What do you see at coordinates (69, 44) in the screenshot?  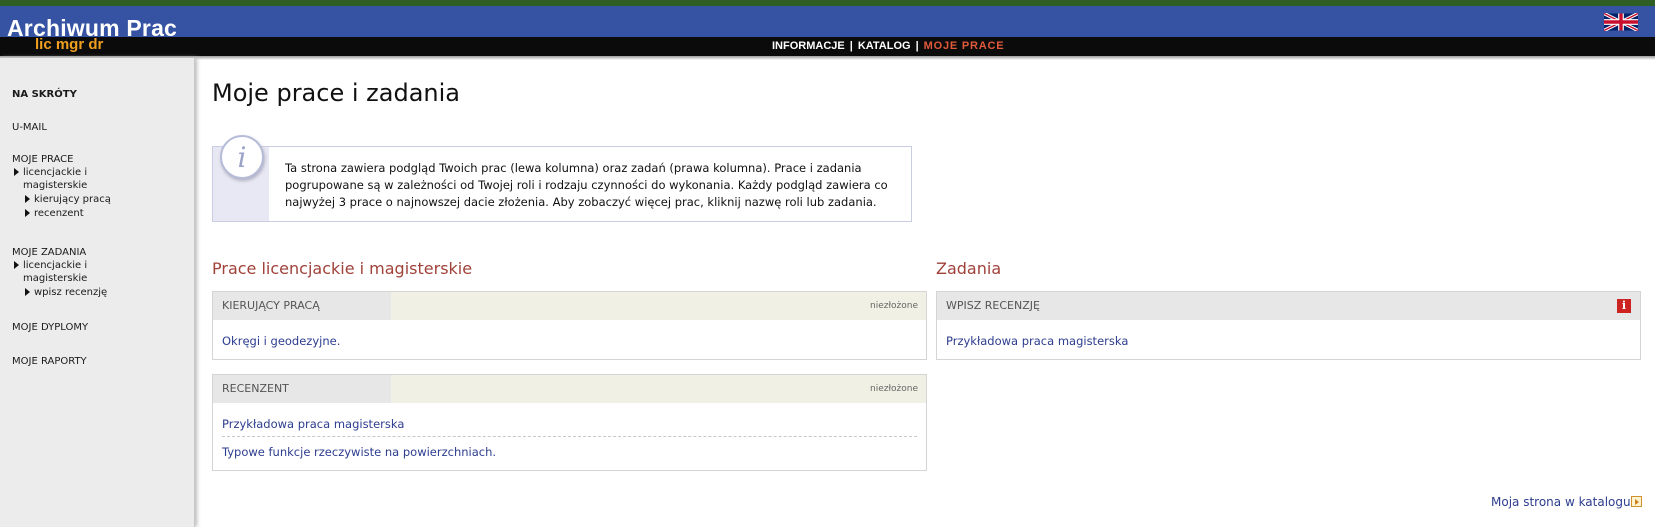 I see `logo-subtitle: lic mgr dr` at bounding box center [69, 44].